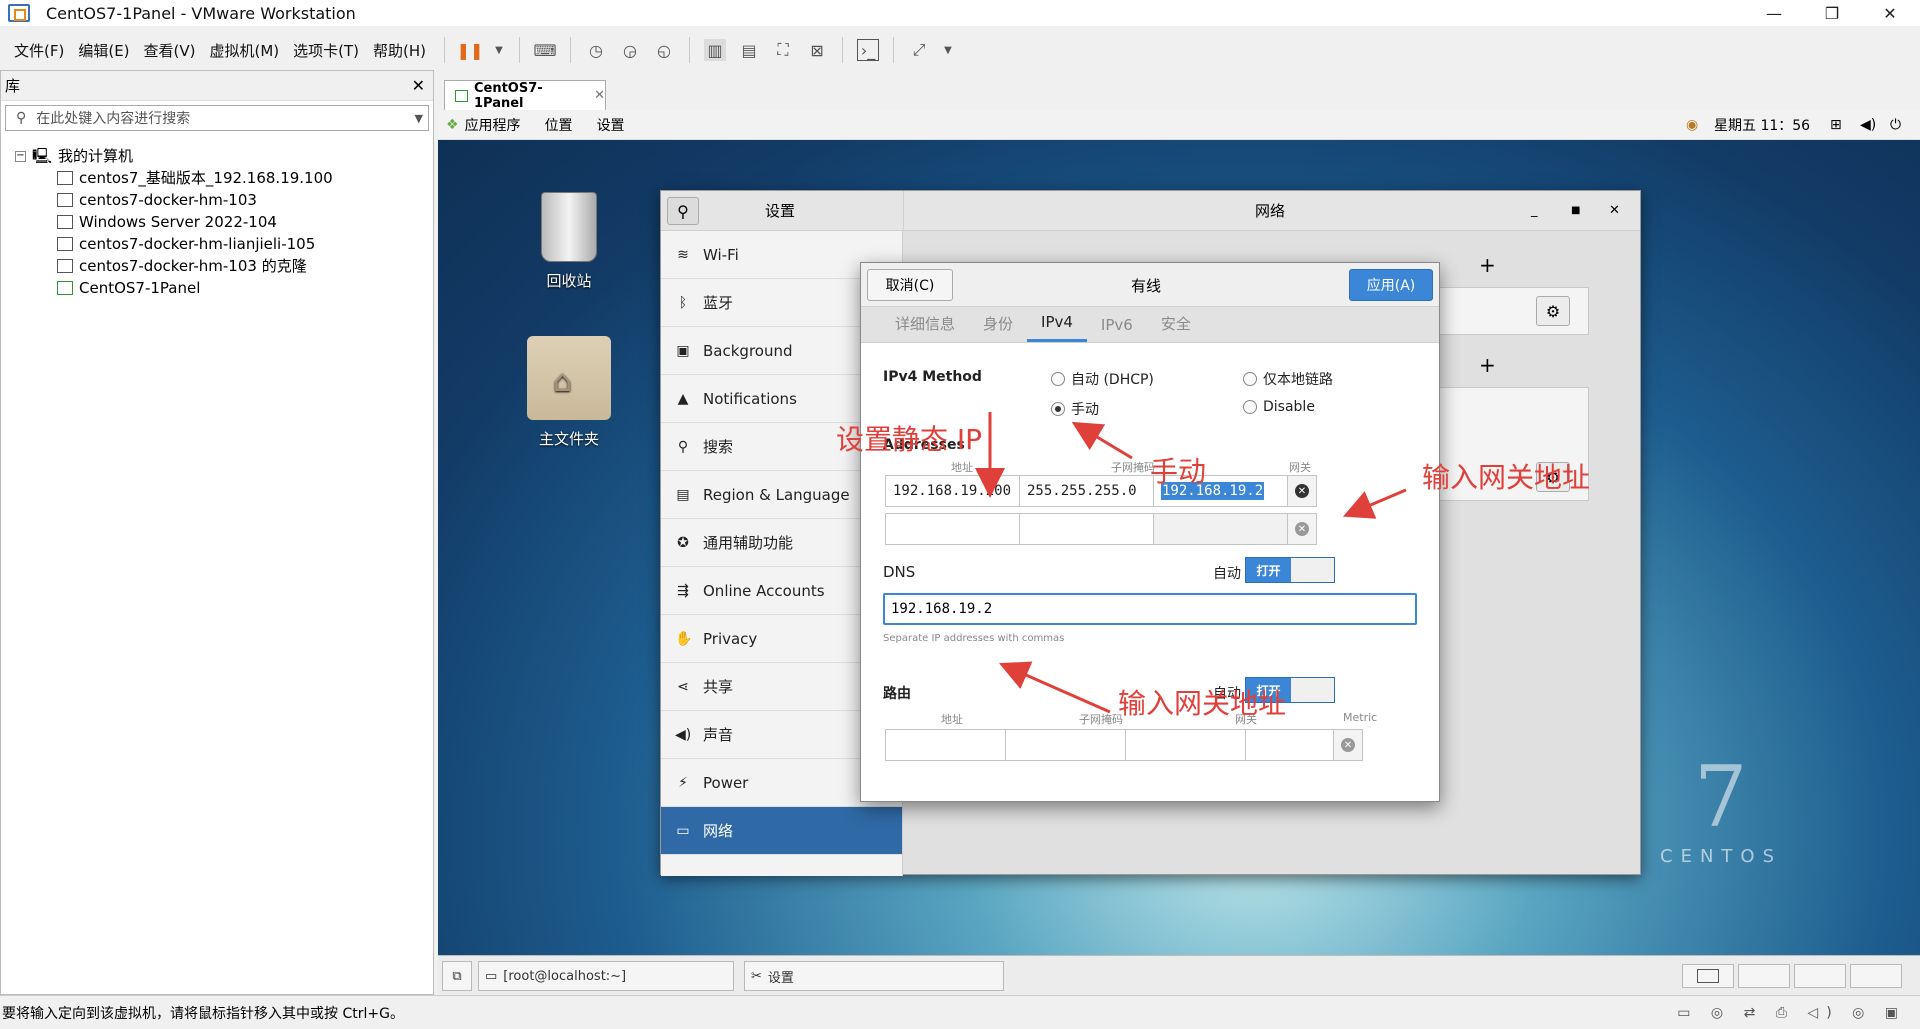 The image size is (1920, 1029). What do you see at coordinates (756, 976) in the screenshot?
I see `settings-tools-icon: ✂` at bounding box center [756, 976].